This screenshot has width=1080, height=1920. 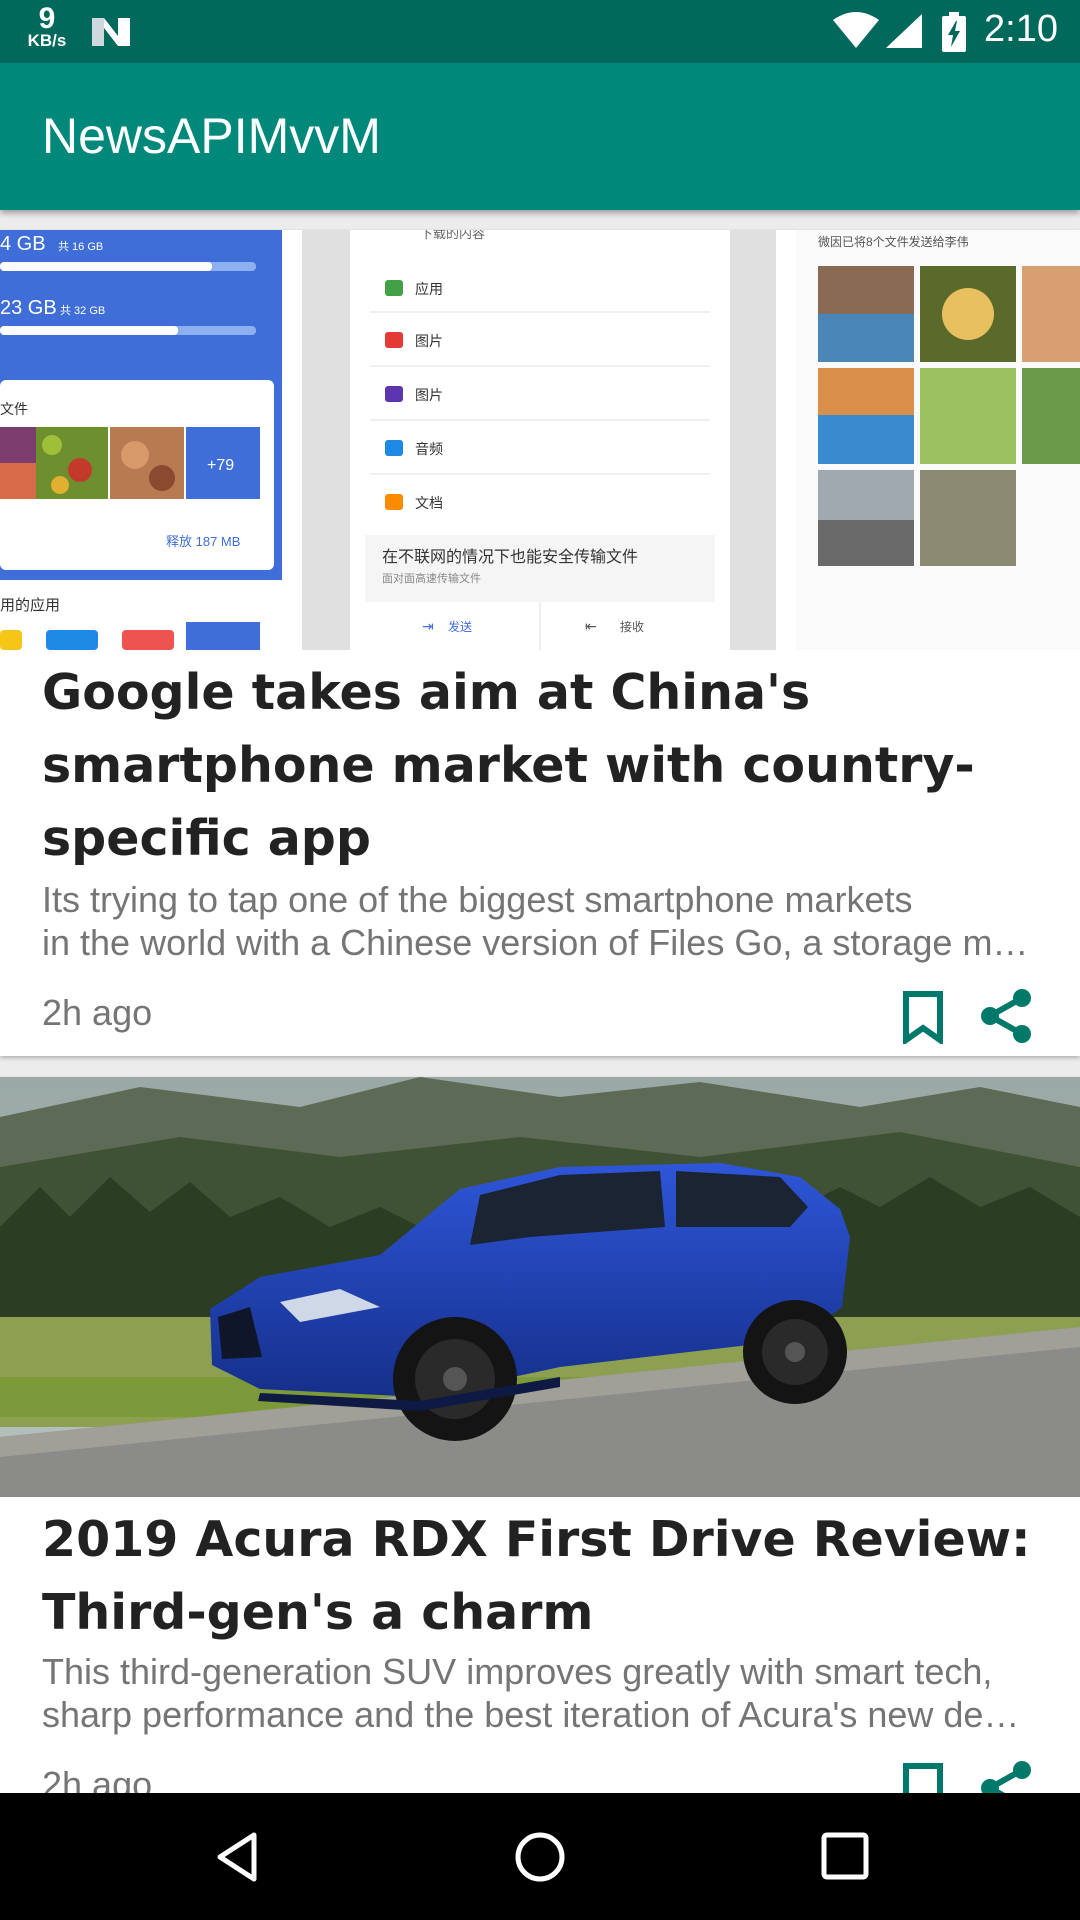 What do you see at coordinates (82, 310) in the screenshot?
I see `storage-2-total-text: 共 32 GB` at bounding box center [82, 310].